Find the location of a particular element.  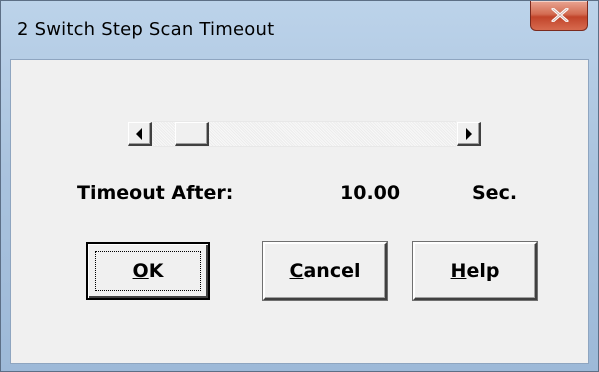

ok-button: OK is located at coordinates (148, 271).